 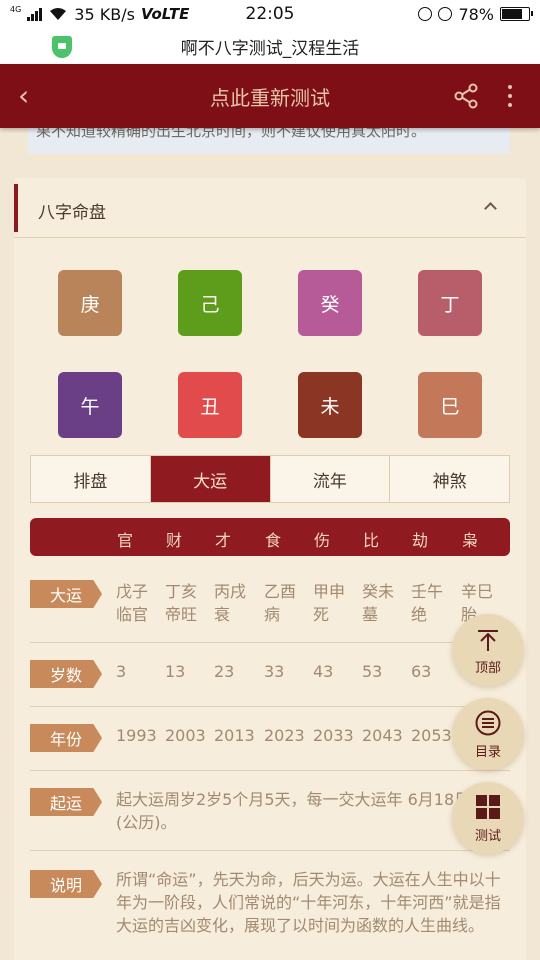 I want to click on volte-indicator: VoLTE, so click(x=165, y=14).